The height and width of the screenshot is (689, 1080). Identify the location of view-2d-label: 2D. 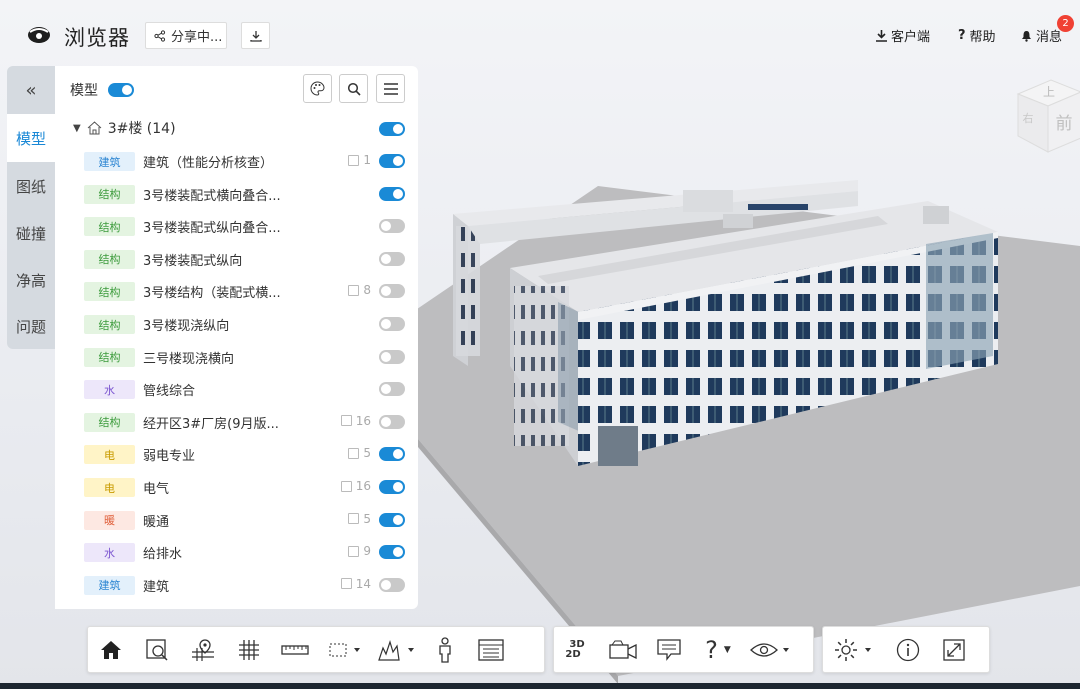
(573, 654).